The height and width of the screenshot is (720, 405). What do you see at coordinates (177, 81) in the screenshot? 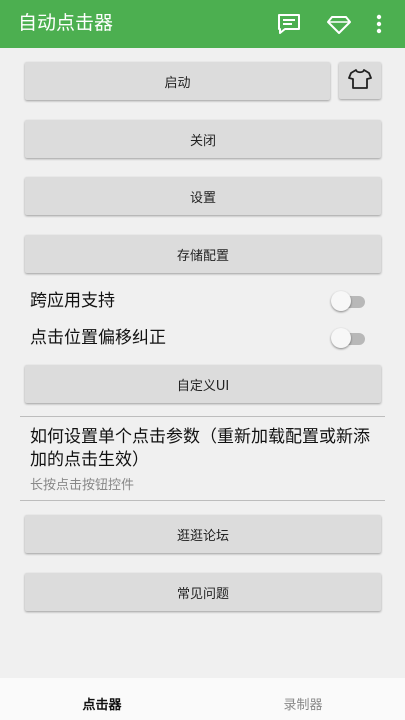
I see `start-button: 启动` at bounding box center [177, 81].